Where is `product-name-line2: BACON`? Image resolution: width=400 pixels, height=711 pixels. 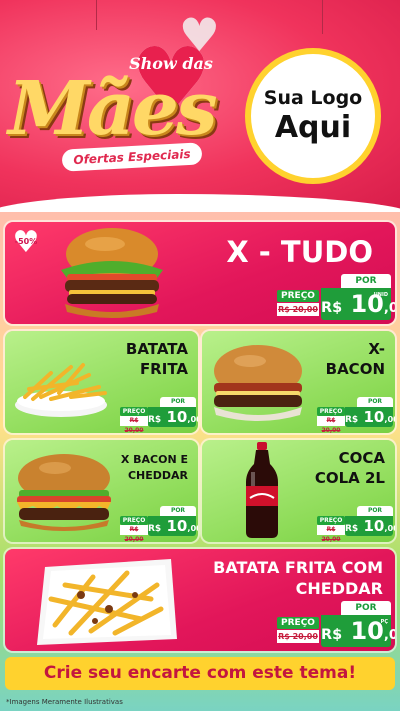 product-name-line2: BACON is located at coordinates (355, 369).